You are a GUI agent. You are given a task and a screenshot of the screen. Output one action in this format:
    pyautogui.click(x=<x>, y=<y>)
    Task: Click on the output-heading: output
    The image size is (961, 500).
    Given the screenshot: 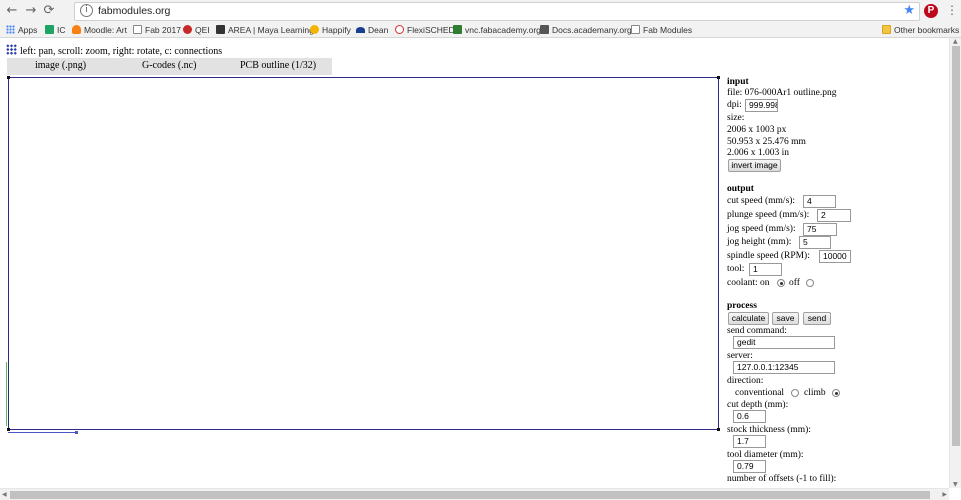 What is the action you would take?
    pyautogui.click(x=740, y=189)
    